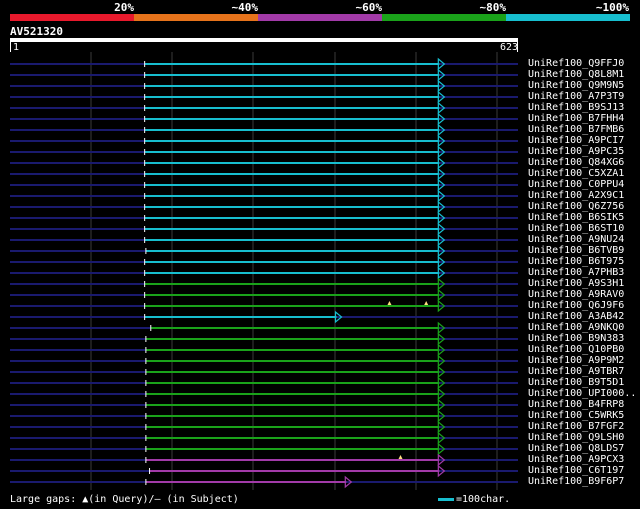 Image resolution: width=640 pixels, height=509 pixels. Describe the element at coordinates (576, 305) in the screenshot. I see `hit-name-link: UniRef100_Q6J9F6` at that location.